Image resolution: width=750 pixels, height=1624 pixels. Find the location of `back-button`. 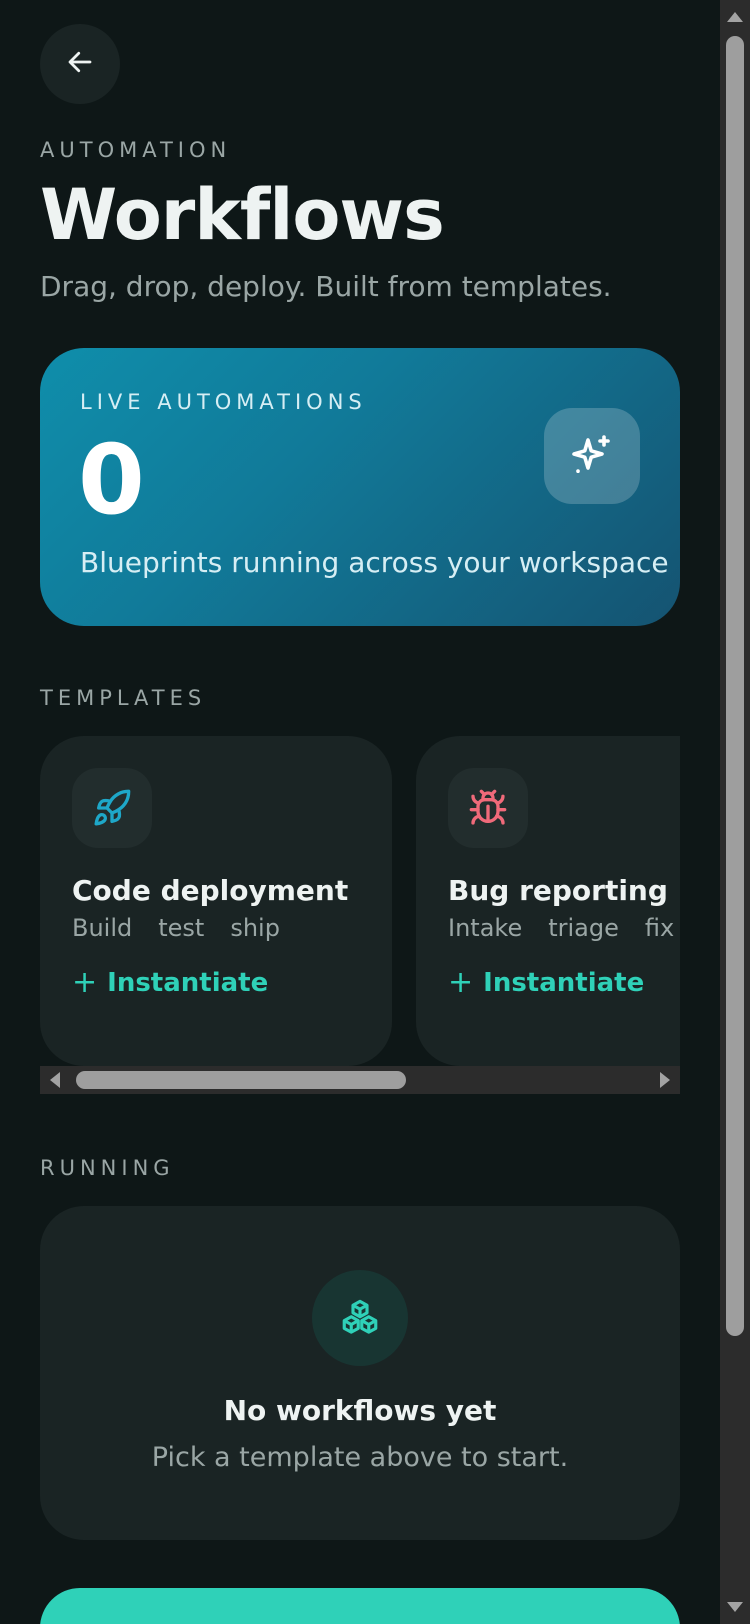

back-button is located at coordinates (80, 64).